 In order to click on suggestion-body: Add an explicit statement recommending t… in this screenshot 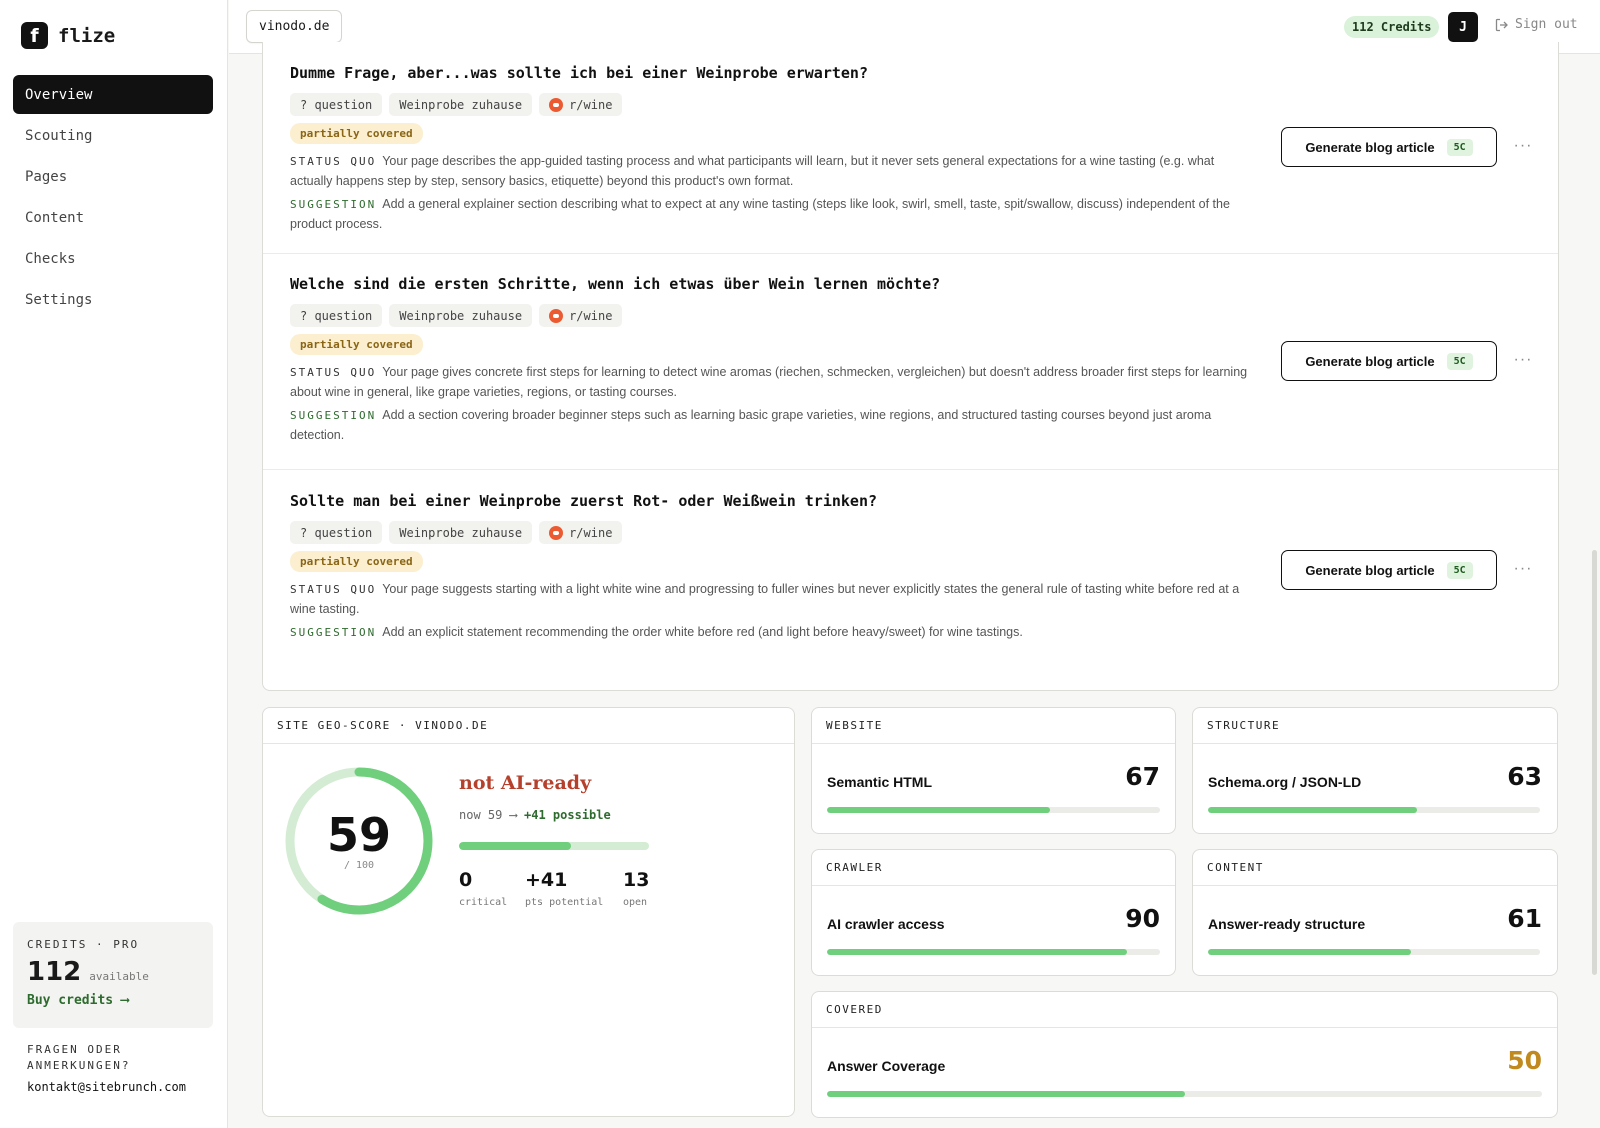, I will do `click(702, 632)`.